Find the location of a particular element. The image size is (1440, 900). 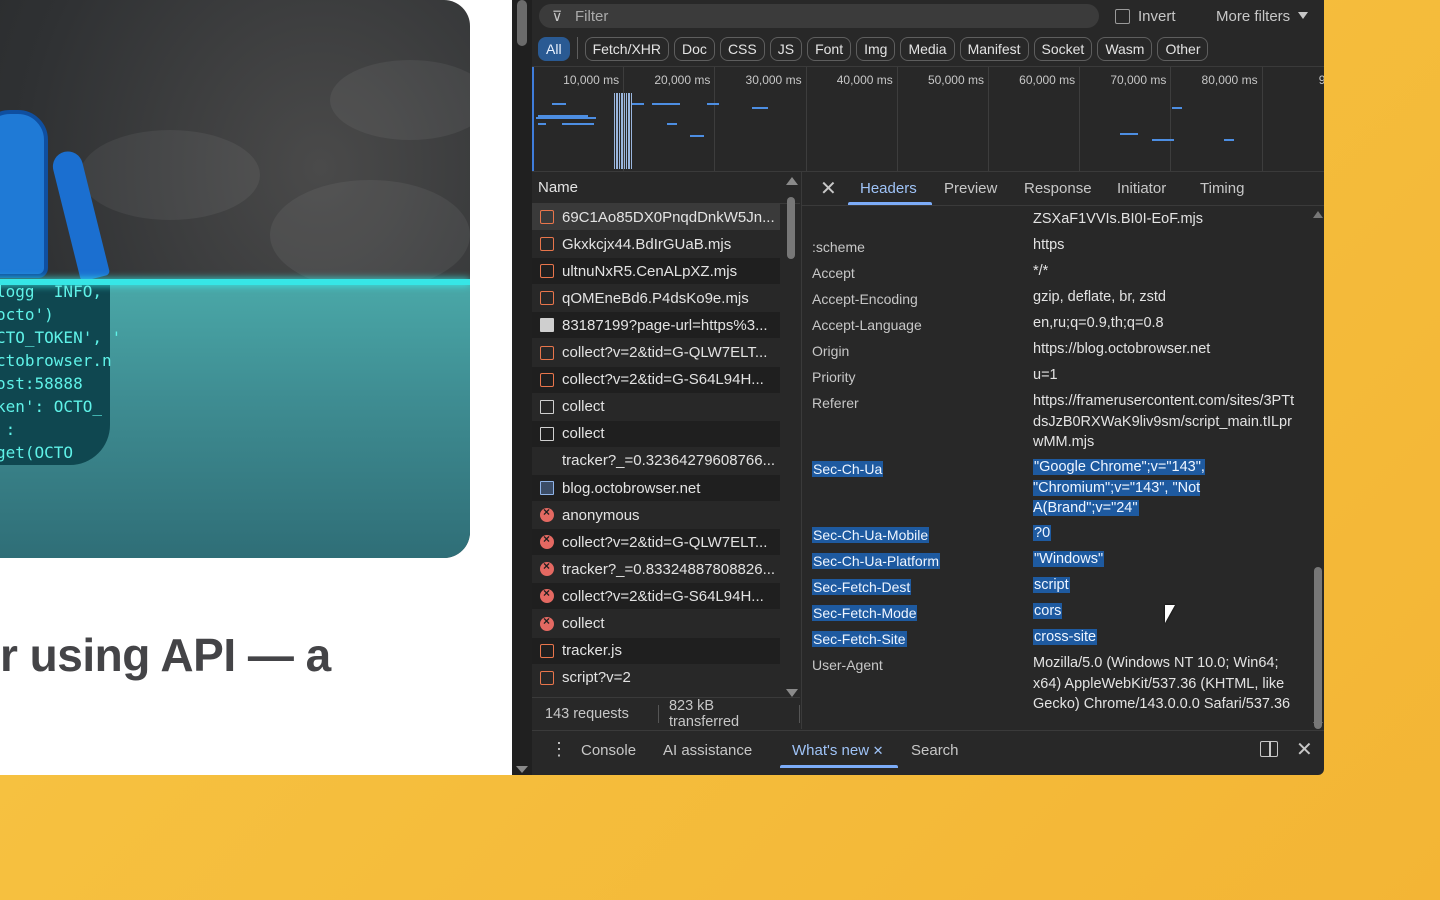

type-filter-font: Font is located at coordinates (829, 49).